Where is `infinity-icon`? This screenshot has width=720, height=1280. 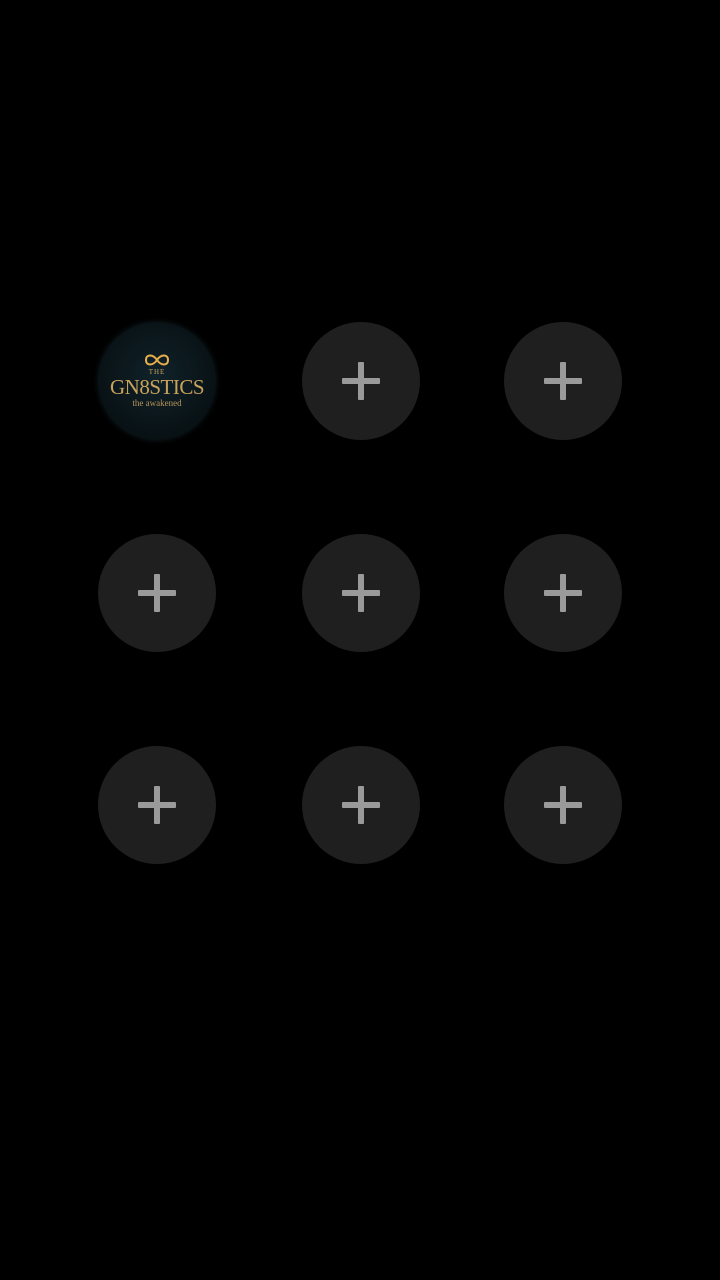 infinity-icon is located at coordinates (157, 360).